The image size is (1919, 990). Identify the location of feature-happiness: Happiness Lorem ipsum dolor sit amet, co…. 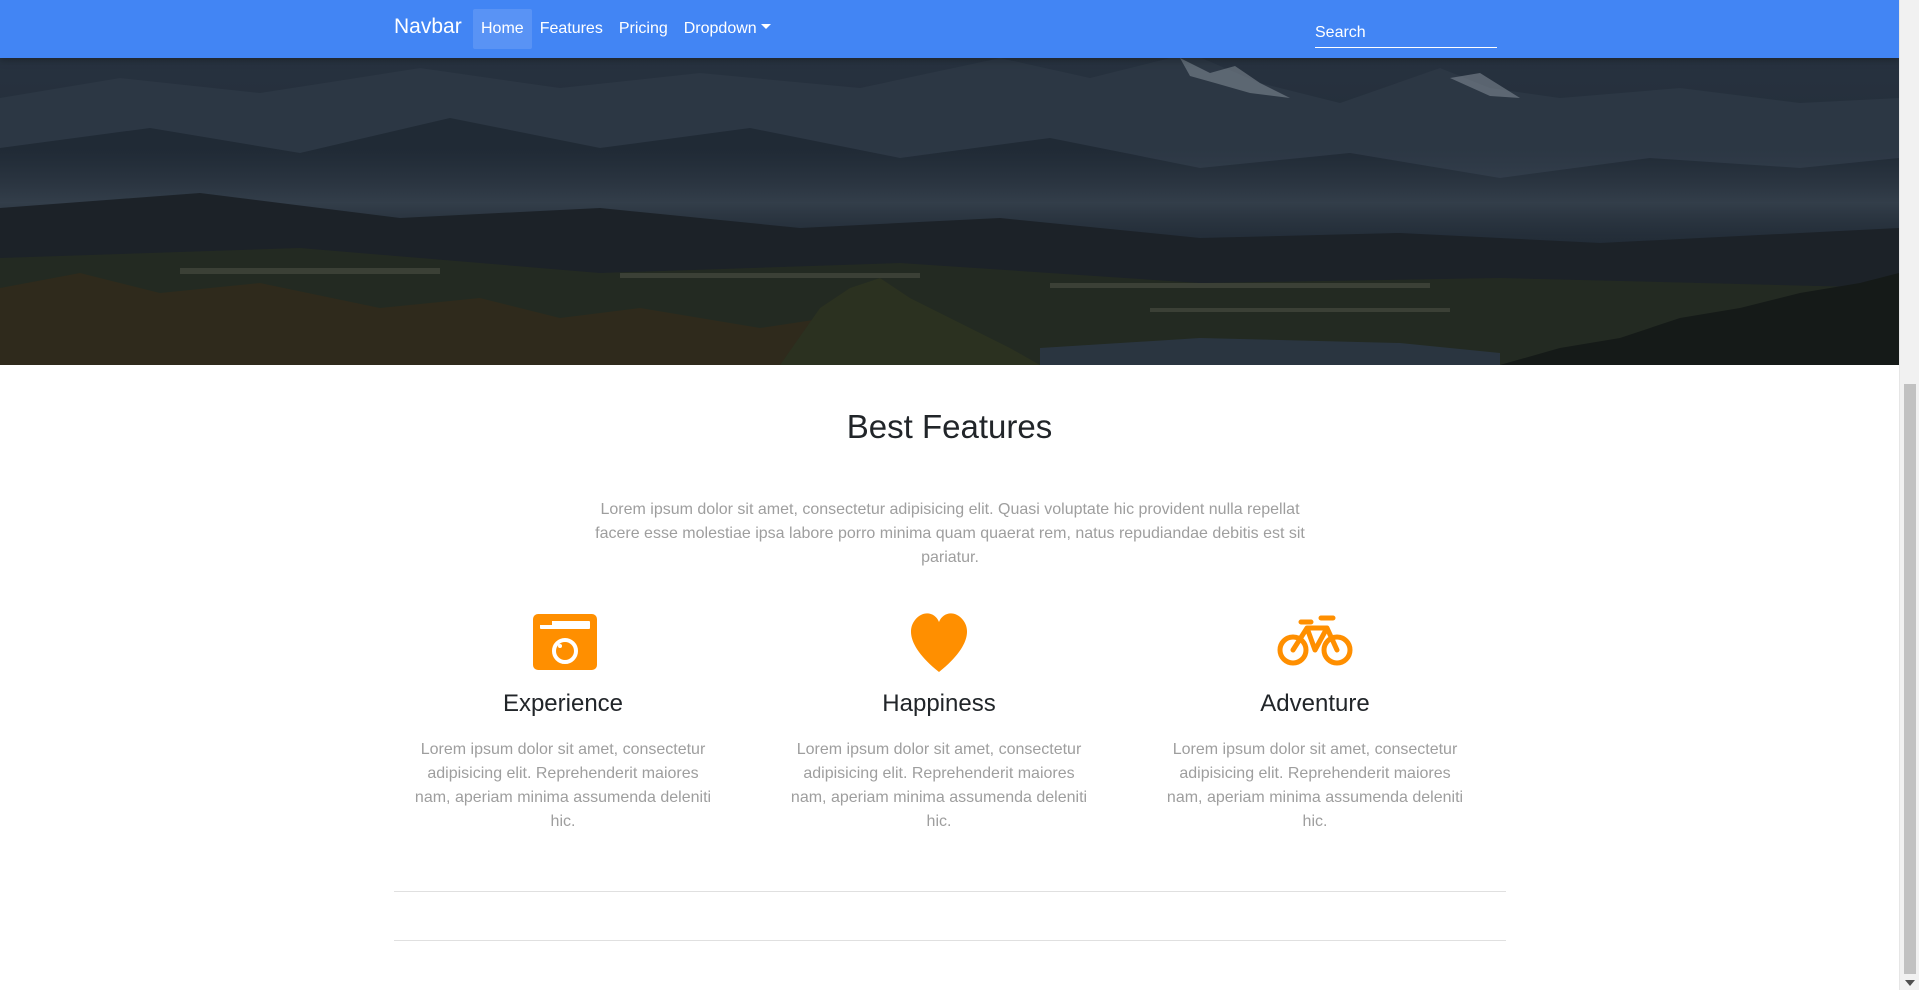
(939, 721).